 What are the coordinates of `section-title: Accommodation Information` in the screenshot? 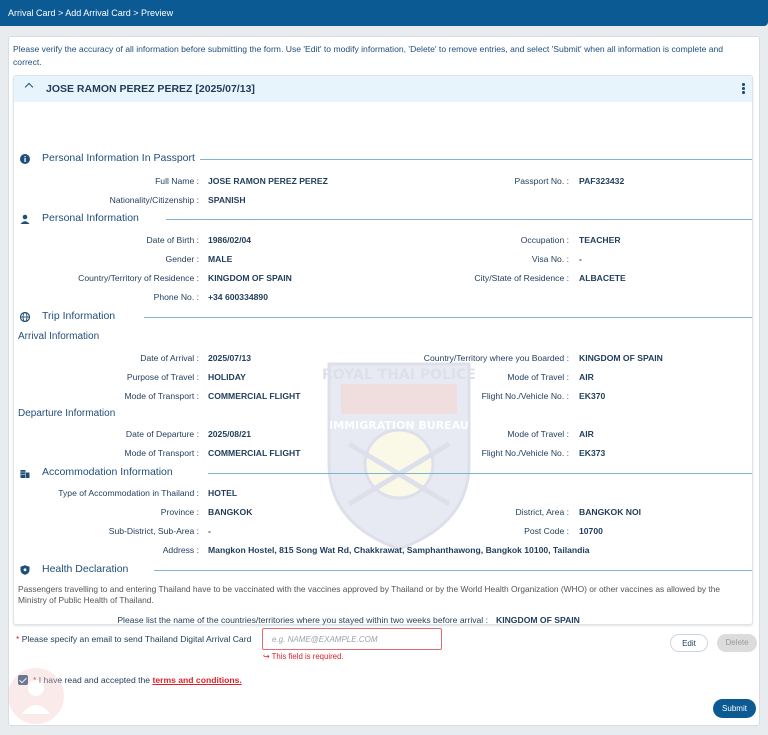 It's located at (107, 472).